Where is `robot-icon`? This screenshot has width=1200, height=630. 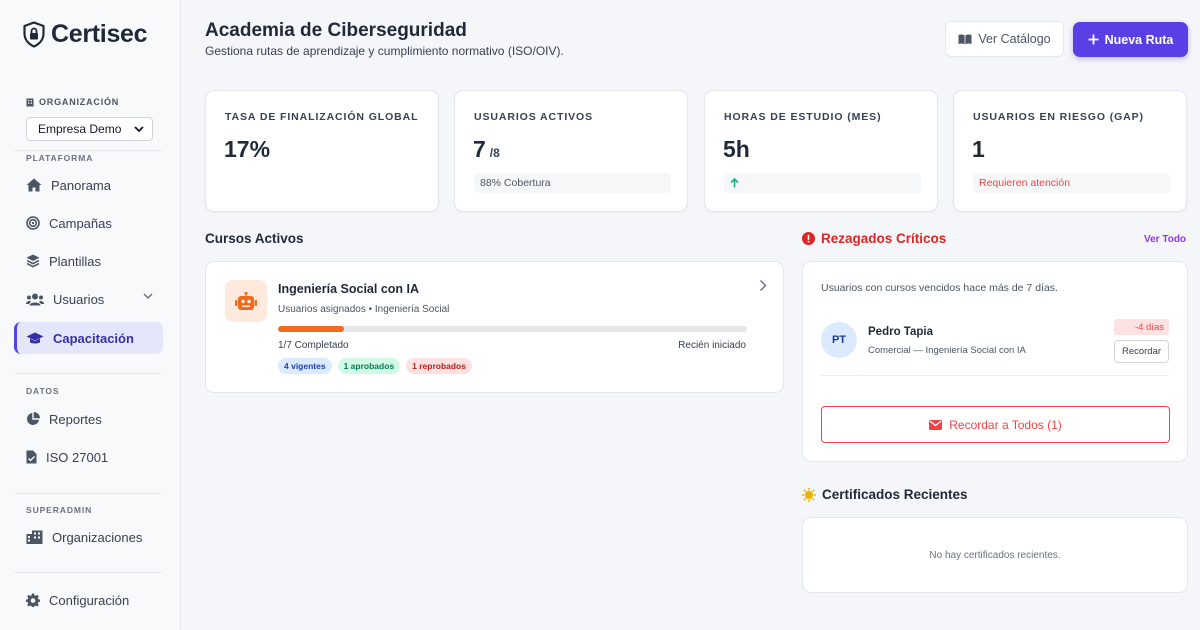 robot-icon is located at coordinates (246, 300).